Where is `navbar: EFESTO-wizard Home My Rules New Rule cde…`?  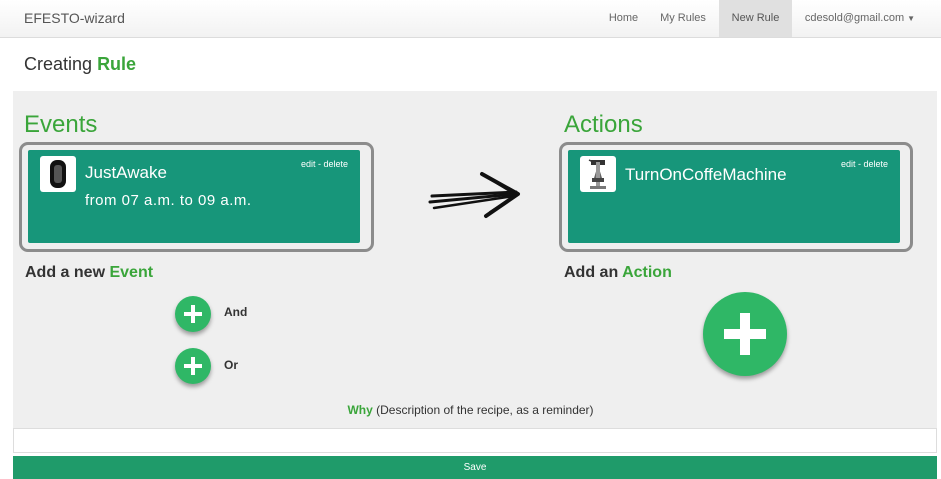
navbar: EFESTO-wizard Home My Rules New Rule cde… is located at coordinates (470, 19).